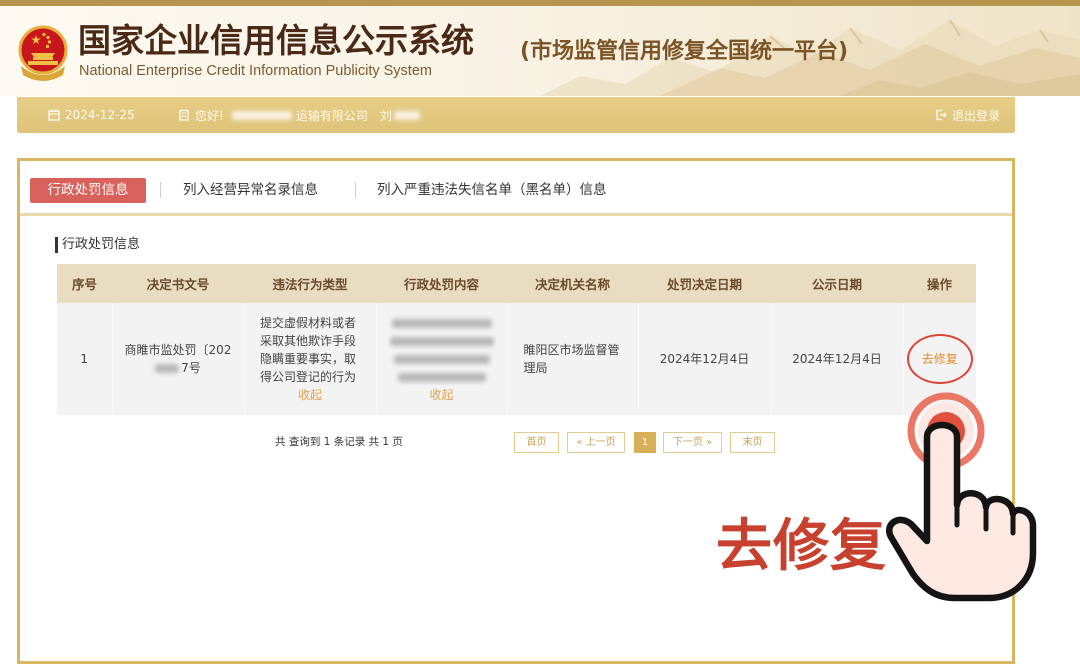 This screenshot has width=1080, height=664. I want to click on first-page-button: 首页, so click(536, 442).